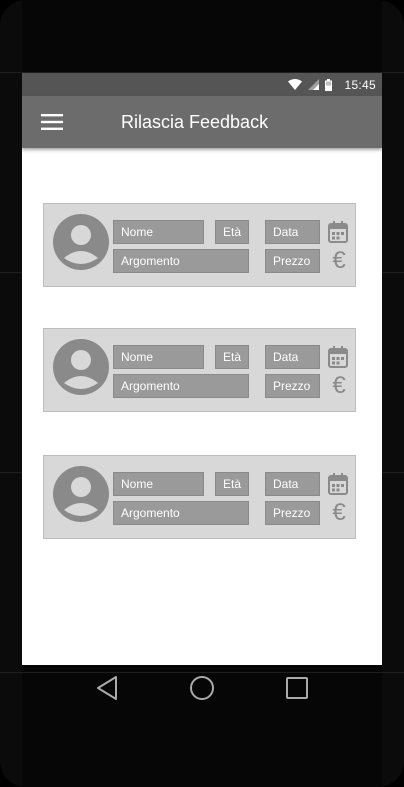 This screenshot has width=404, height=787. Describe the element at coordinates (295, 84) in the screenshot. I see `wifi-icon` at that location.